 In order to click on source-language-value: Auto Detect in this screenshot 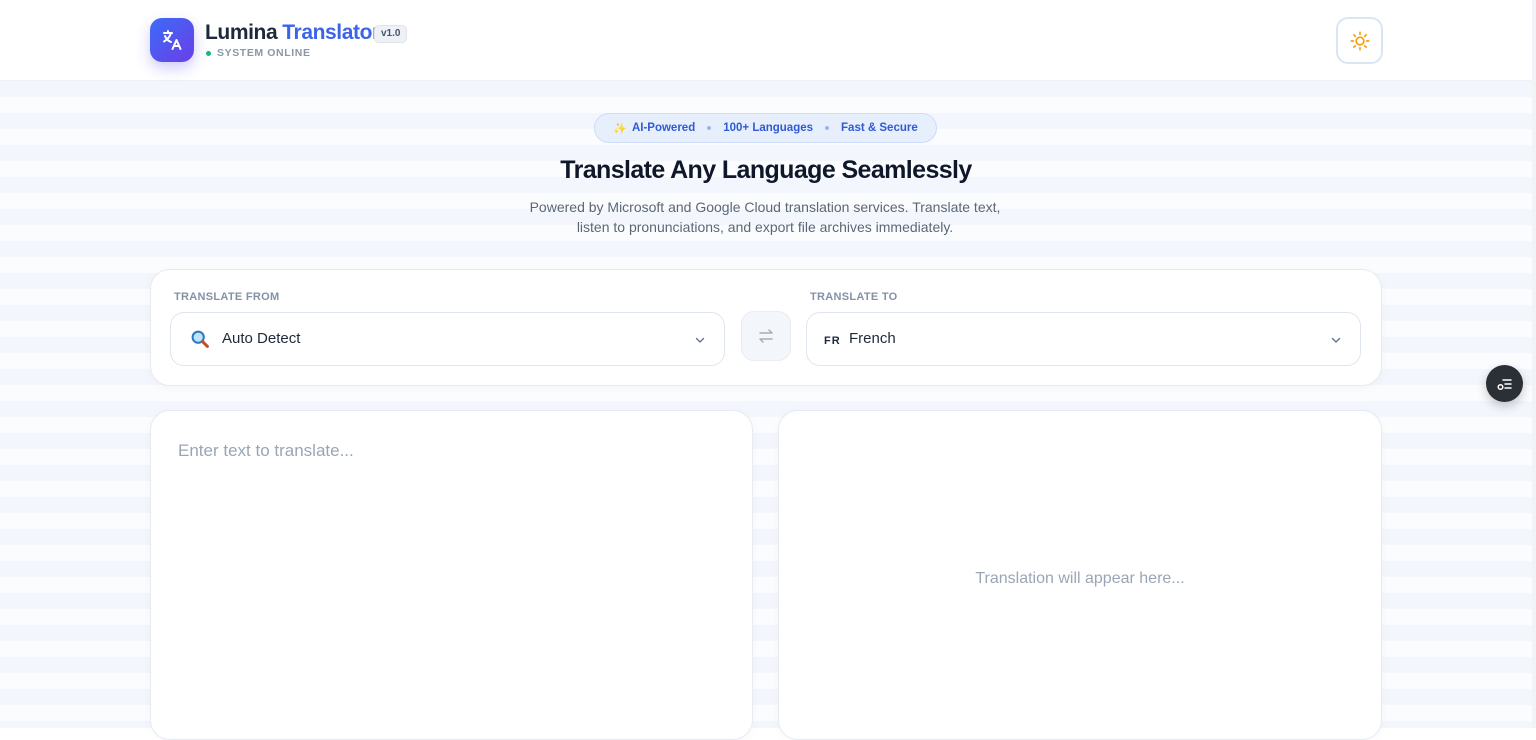, I will do `click(261, 338)`.